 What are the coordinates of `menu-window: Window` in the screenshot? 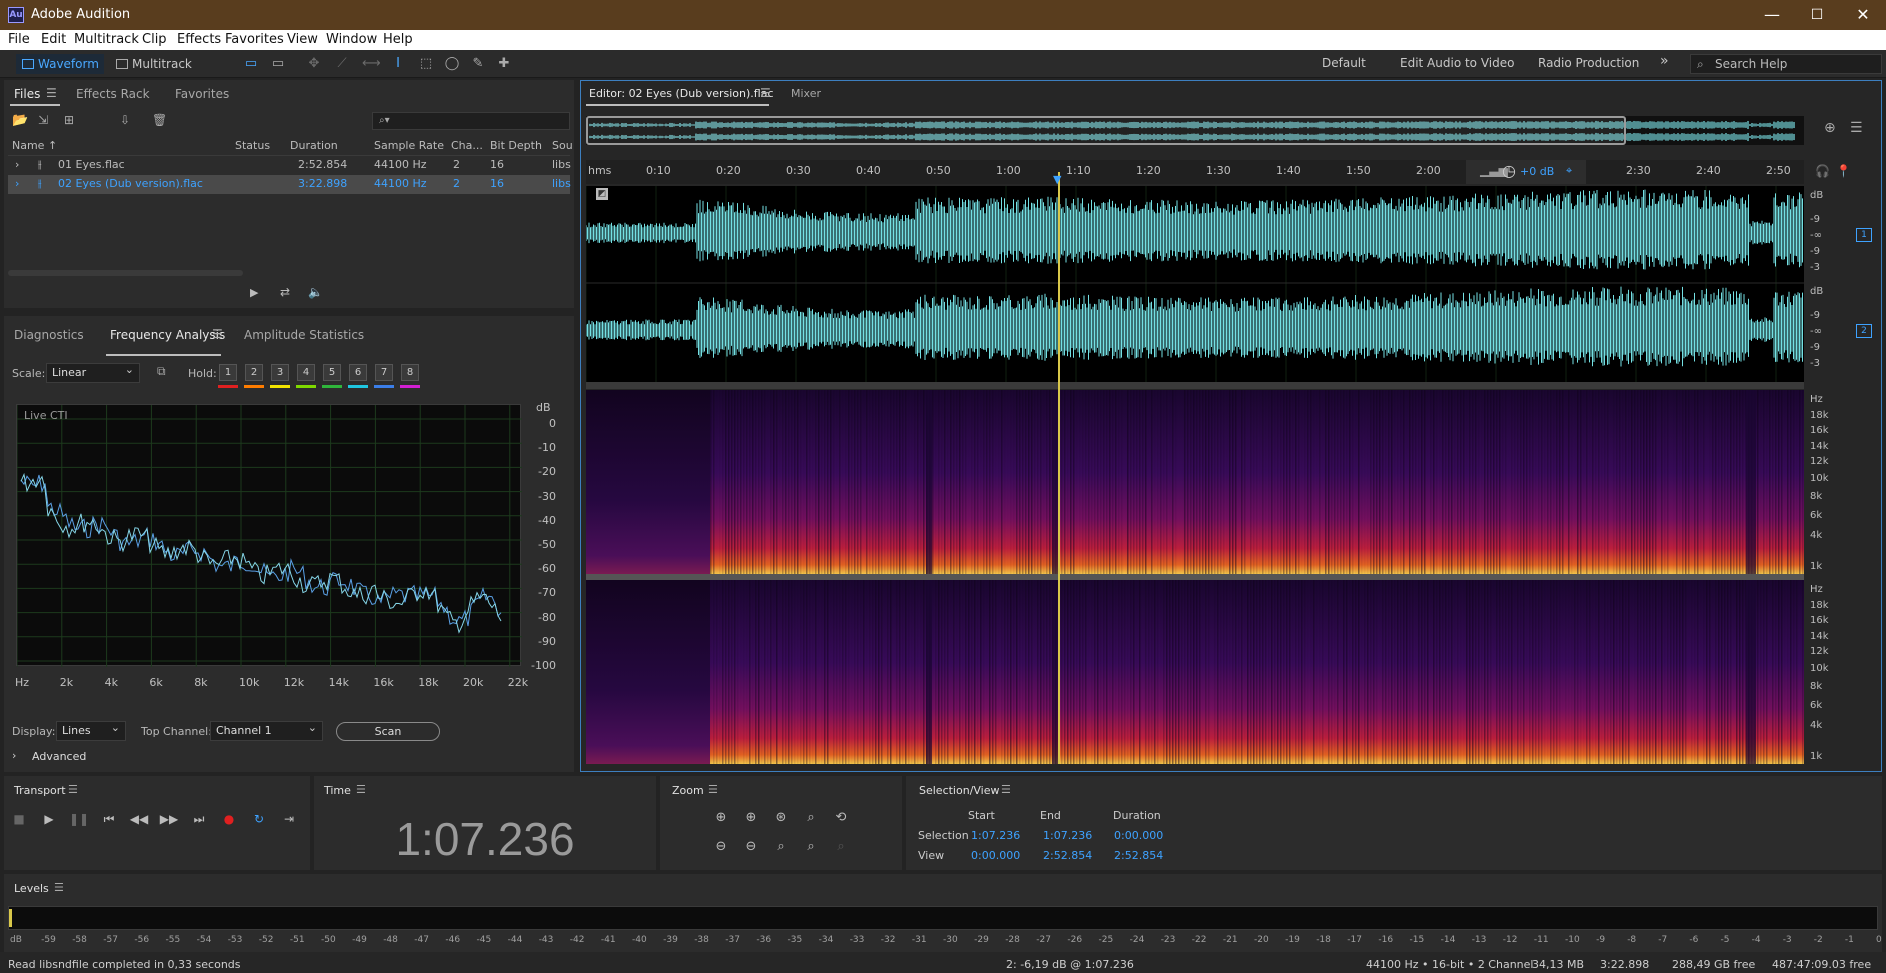 It's located at (351, 39).